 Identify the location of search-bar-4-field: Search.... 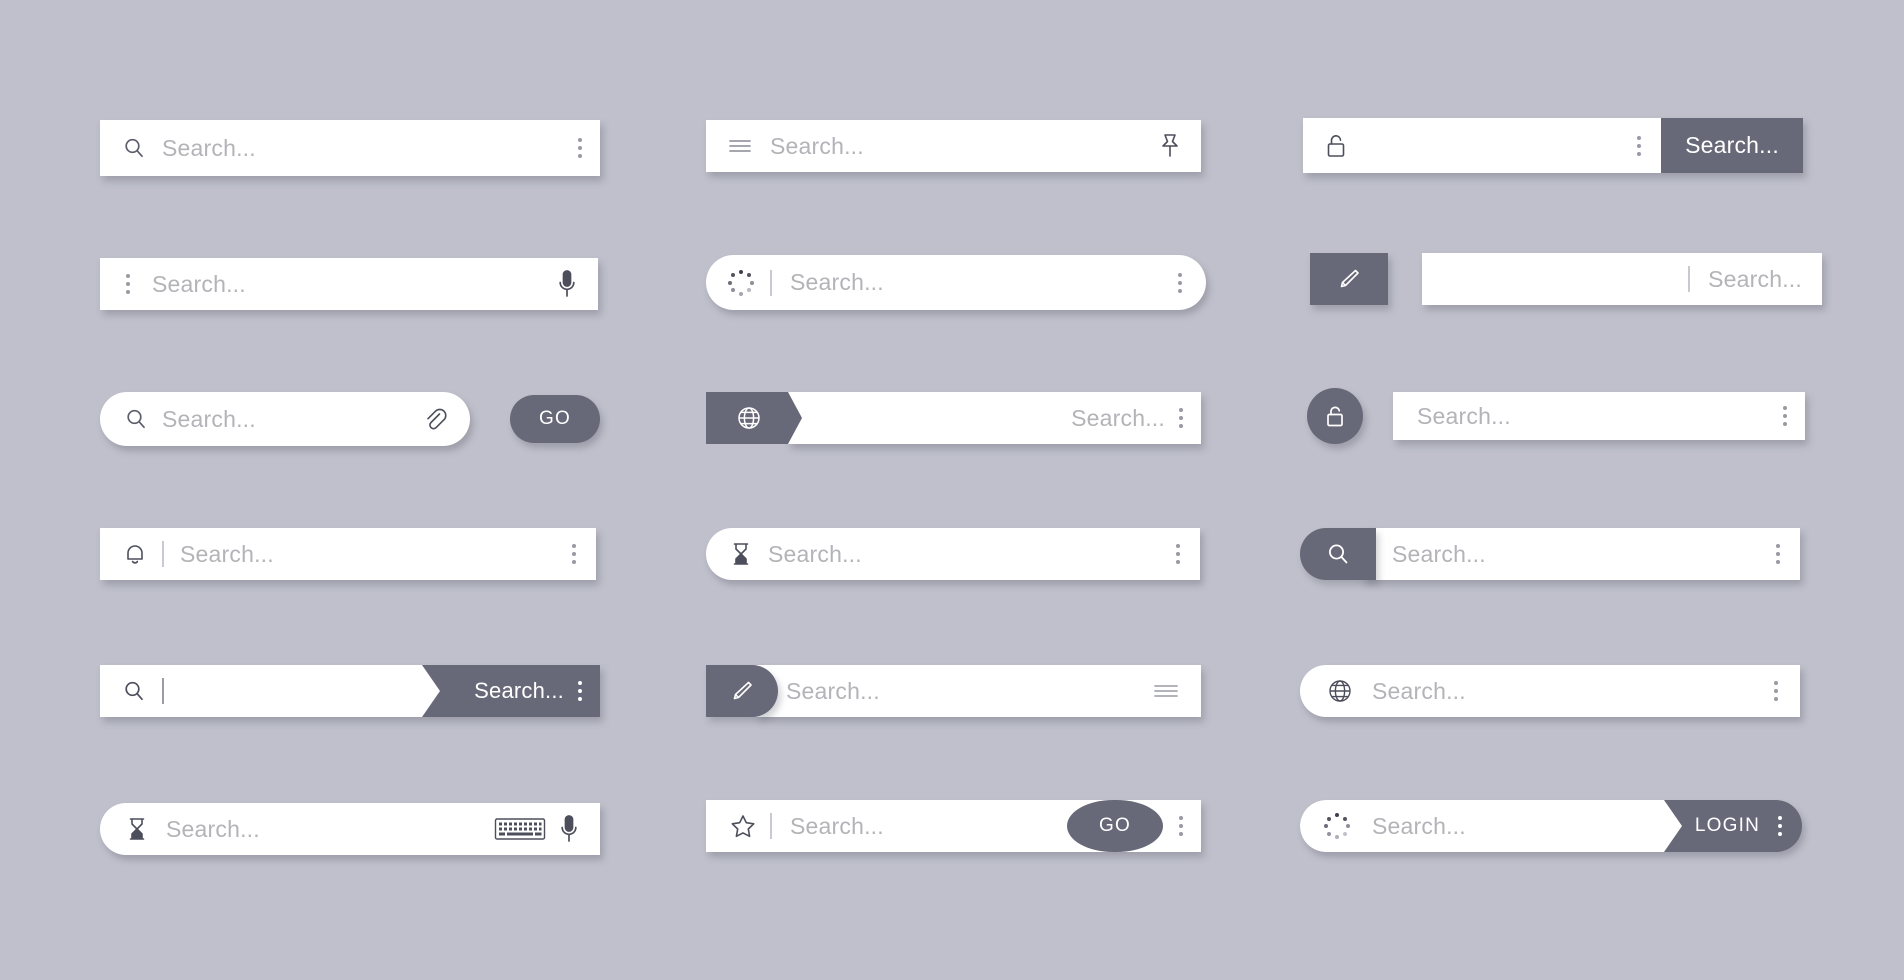
(349, 284).